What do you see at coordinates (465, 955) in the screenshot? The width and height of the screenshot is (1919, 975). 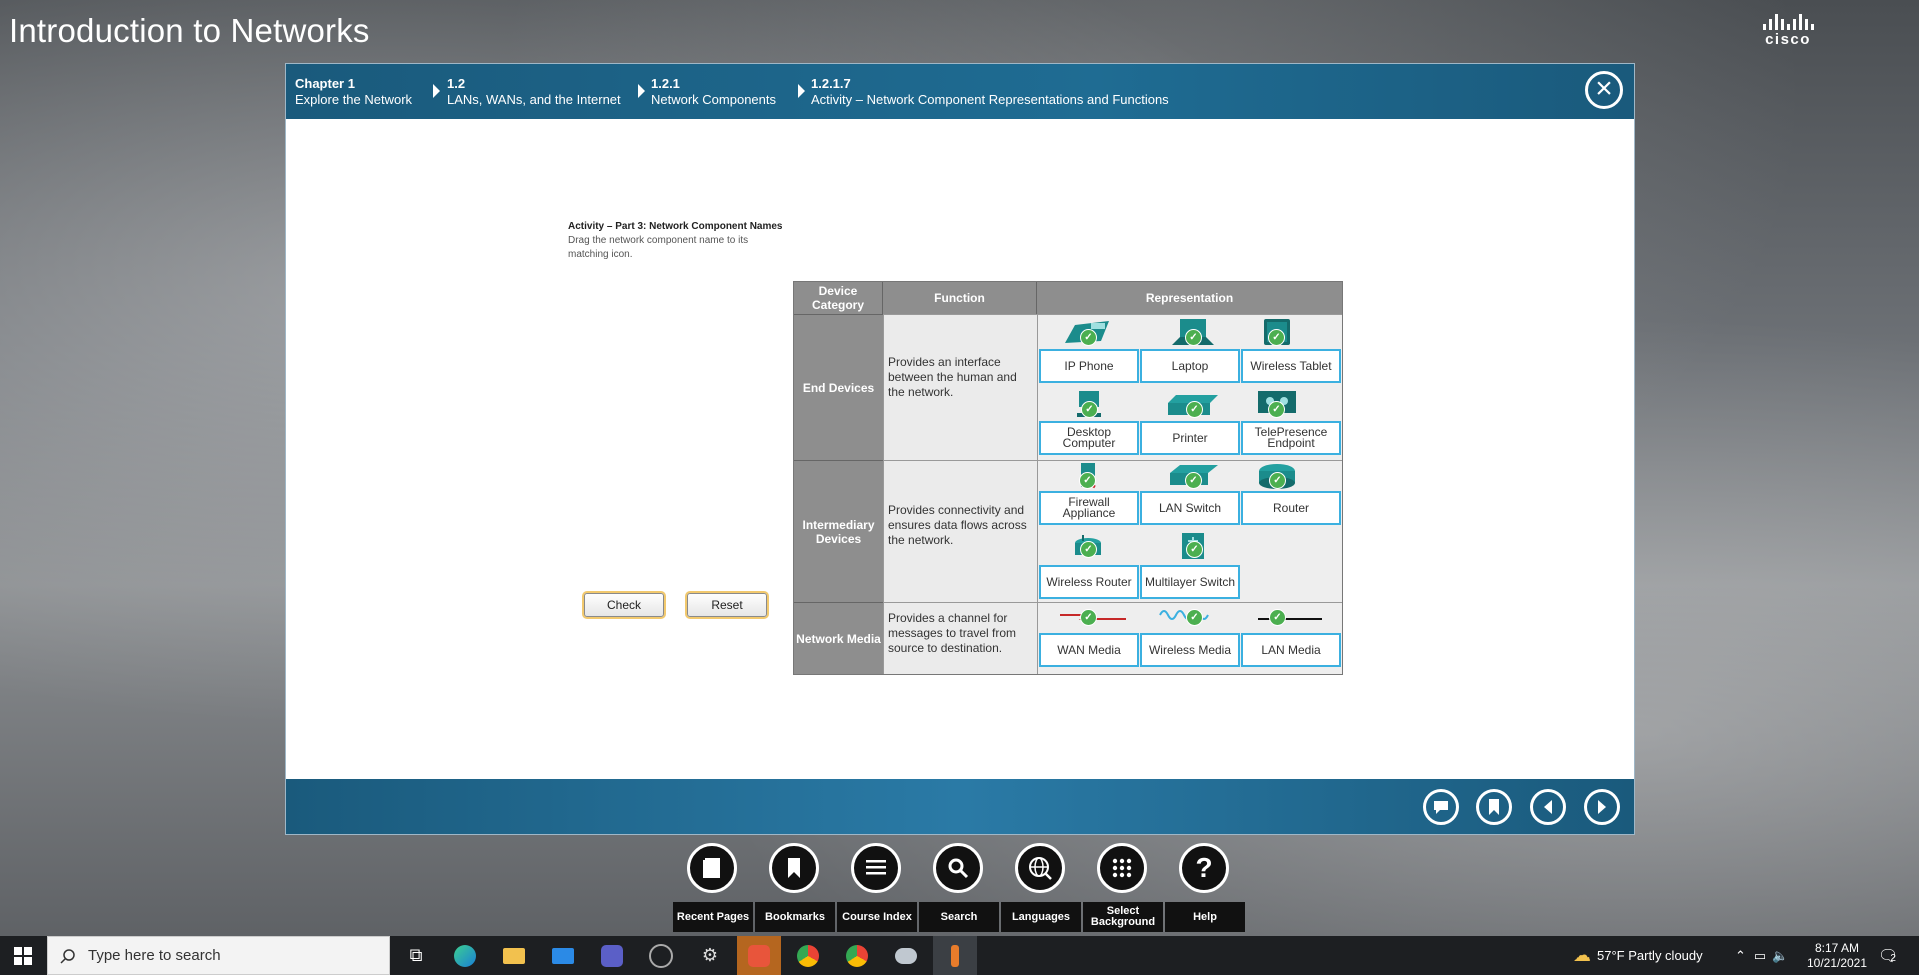 I see `edge-icon` at bounding box center [465, 955].